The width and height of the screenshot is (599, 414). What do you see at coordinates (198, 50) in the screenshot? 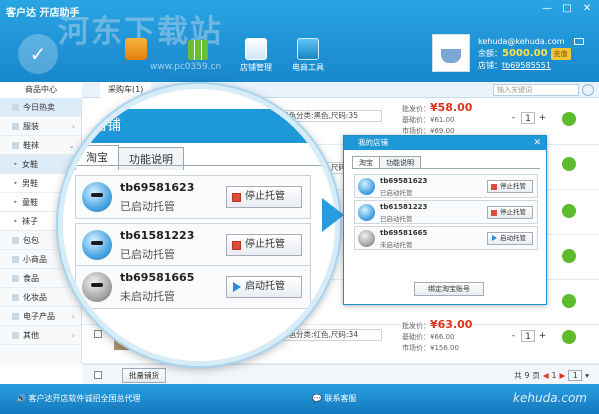
I see `grid-icon` at bounding box center [198, 50].